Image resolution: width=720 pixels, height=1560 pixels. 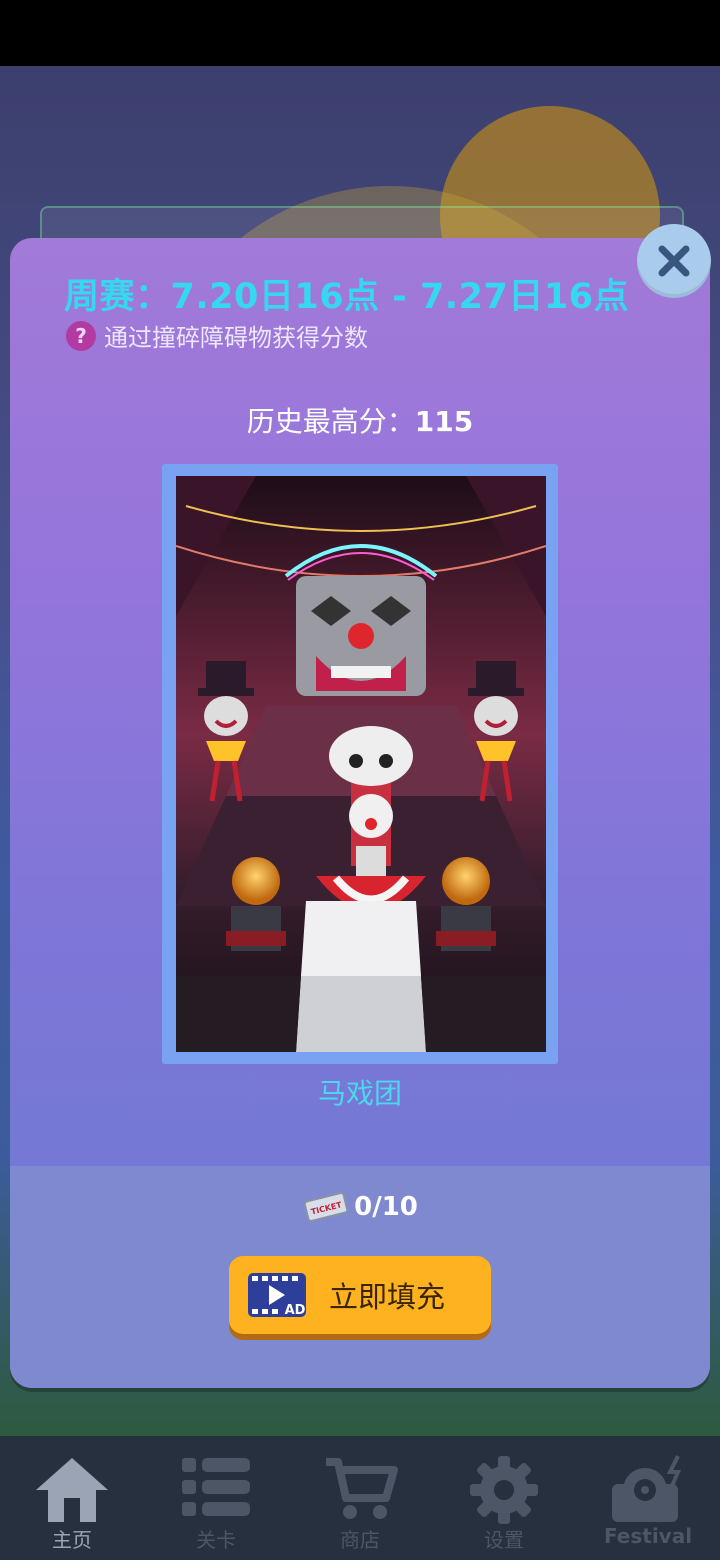 I want to click on best-score: 历史最高分：115, so click(x=360, y=420).